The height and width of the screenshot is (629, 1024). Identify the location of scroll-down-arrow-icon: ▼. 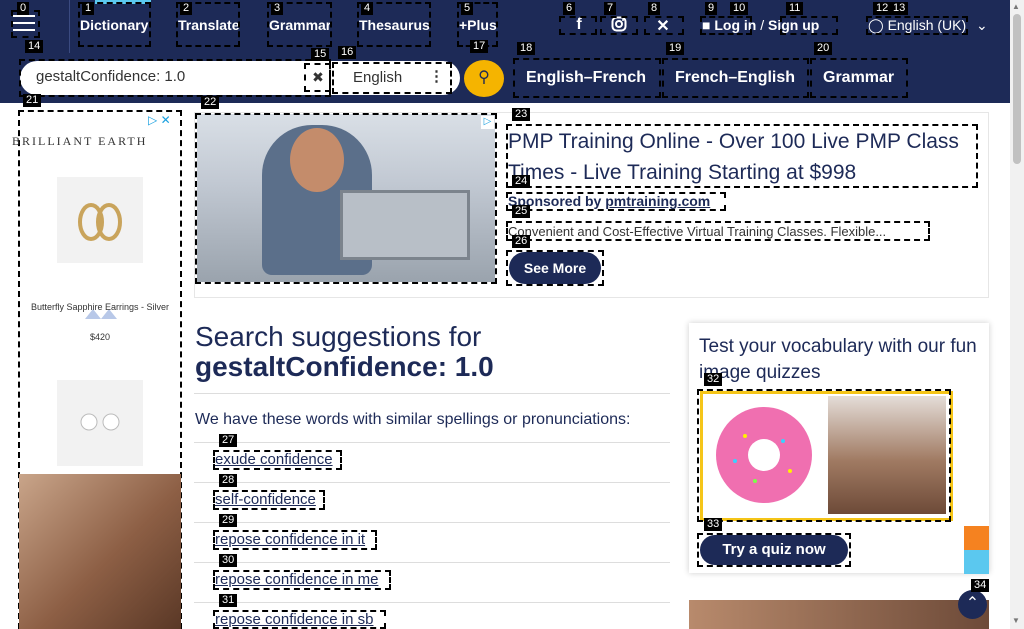
(1016, 620).